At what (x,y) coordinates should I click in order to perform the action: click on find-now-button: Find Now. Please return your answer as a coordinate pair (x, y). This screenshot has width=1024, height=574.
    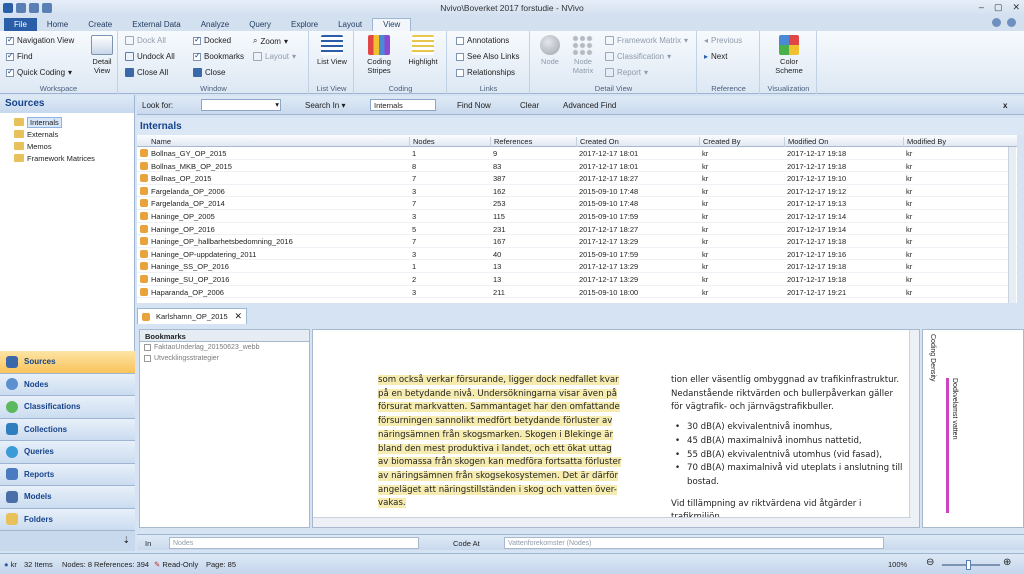
    Looking at the image, I should click on (474, 105).